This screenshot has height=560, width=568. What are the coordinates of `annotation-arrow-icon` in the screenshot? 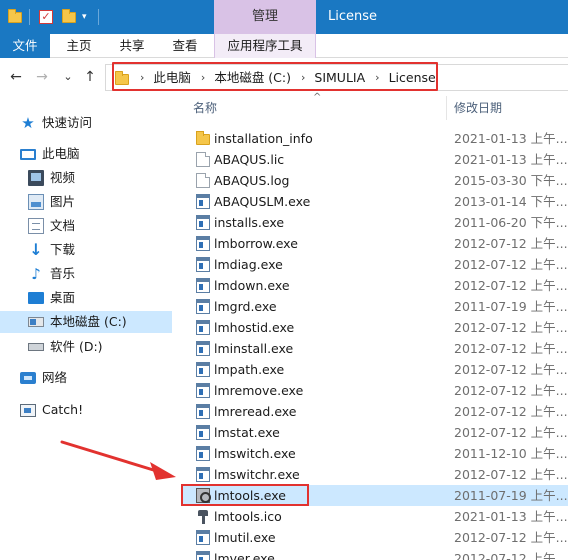 It's located at (118, 460).